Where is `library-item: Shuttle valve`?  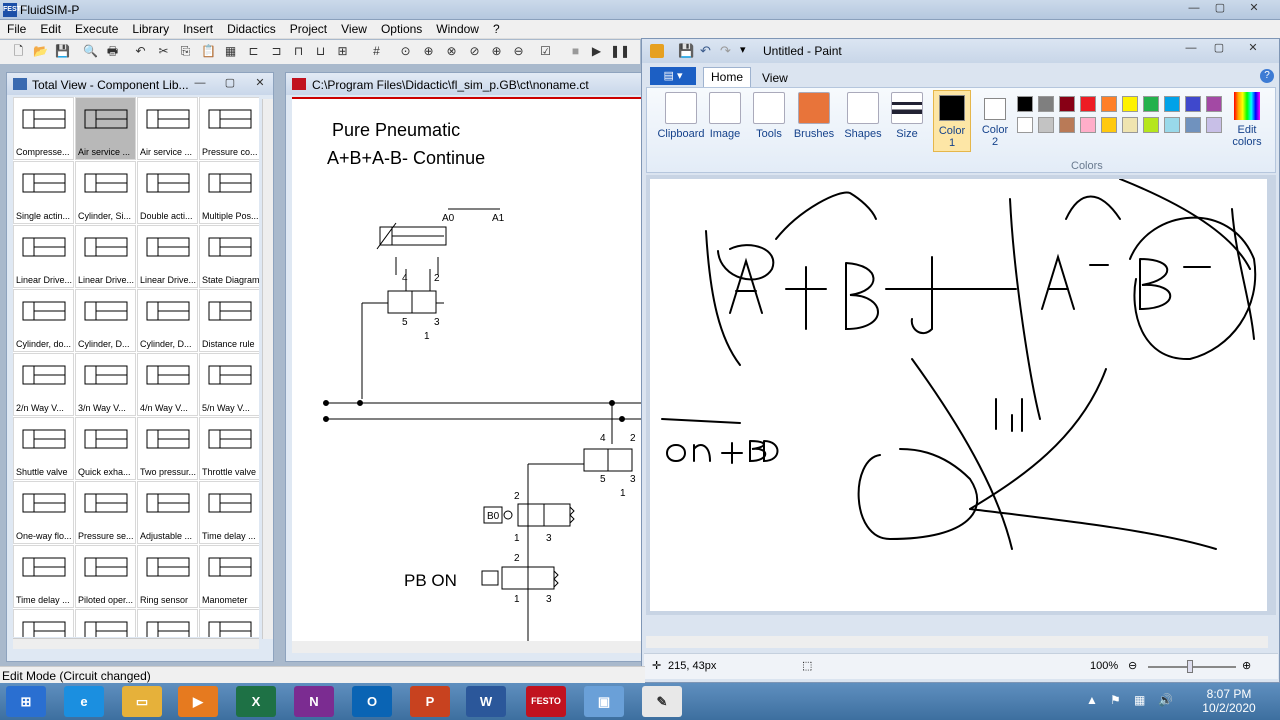 library-item: Shuttle valve is located at coordinates (43, 448).